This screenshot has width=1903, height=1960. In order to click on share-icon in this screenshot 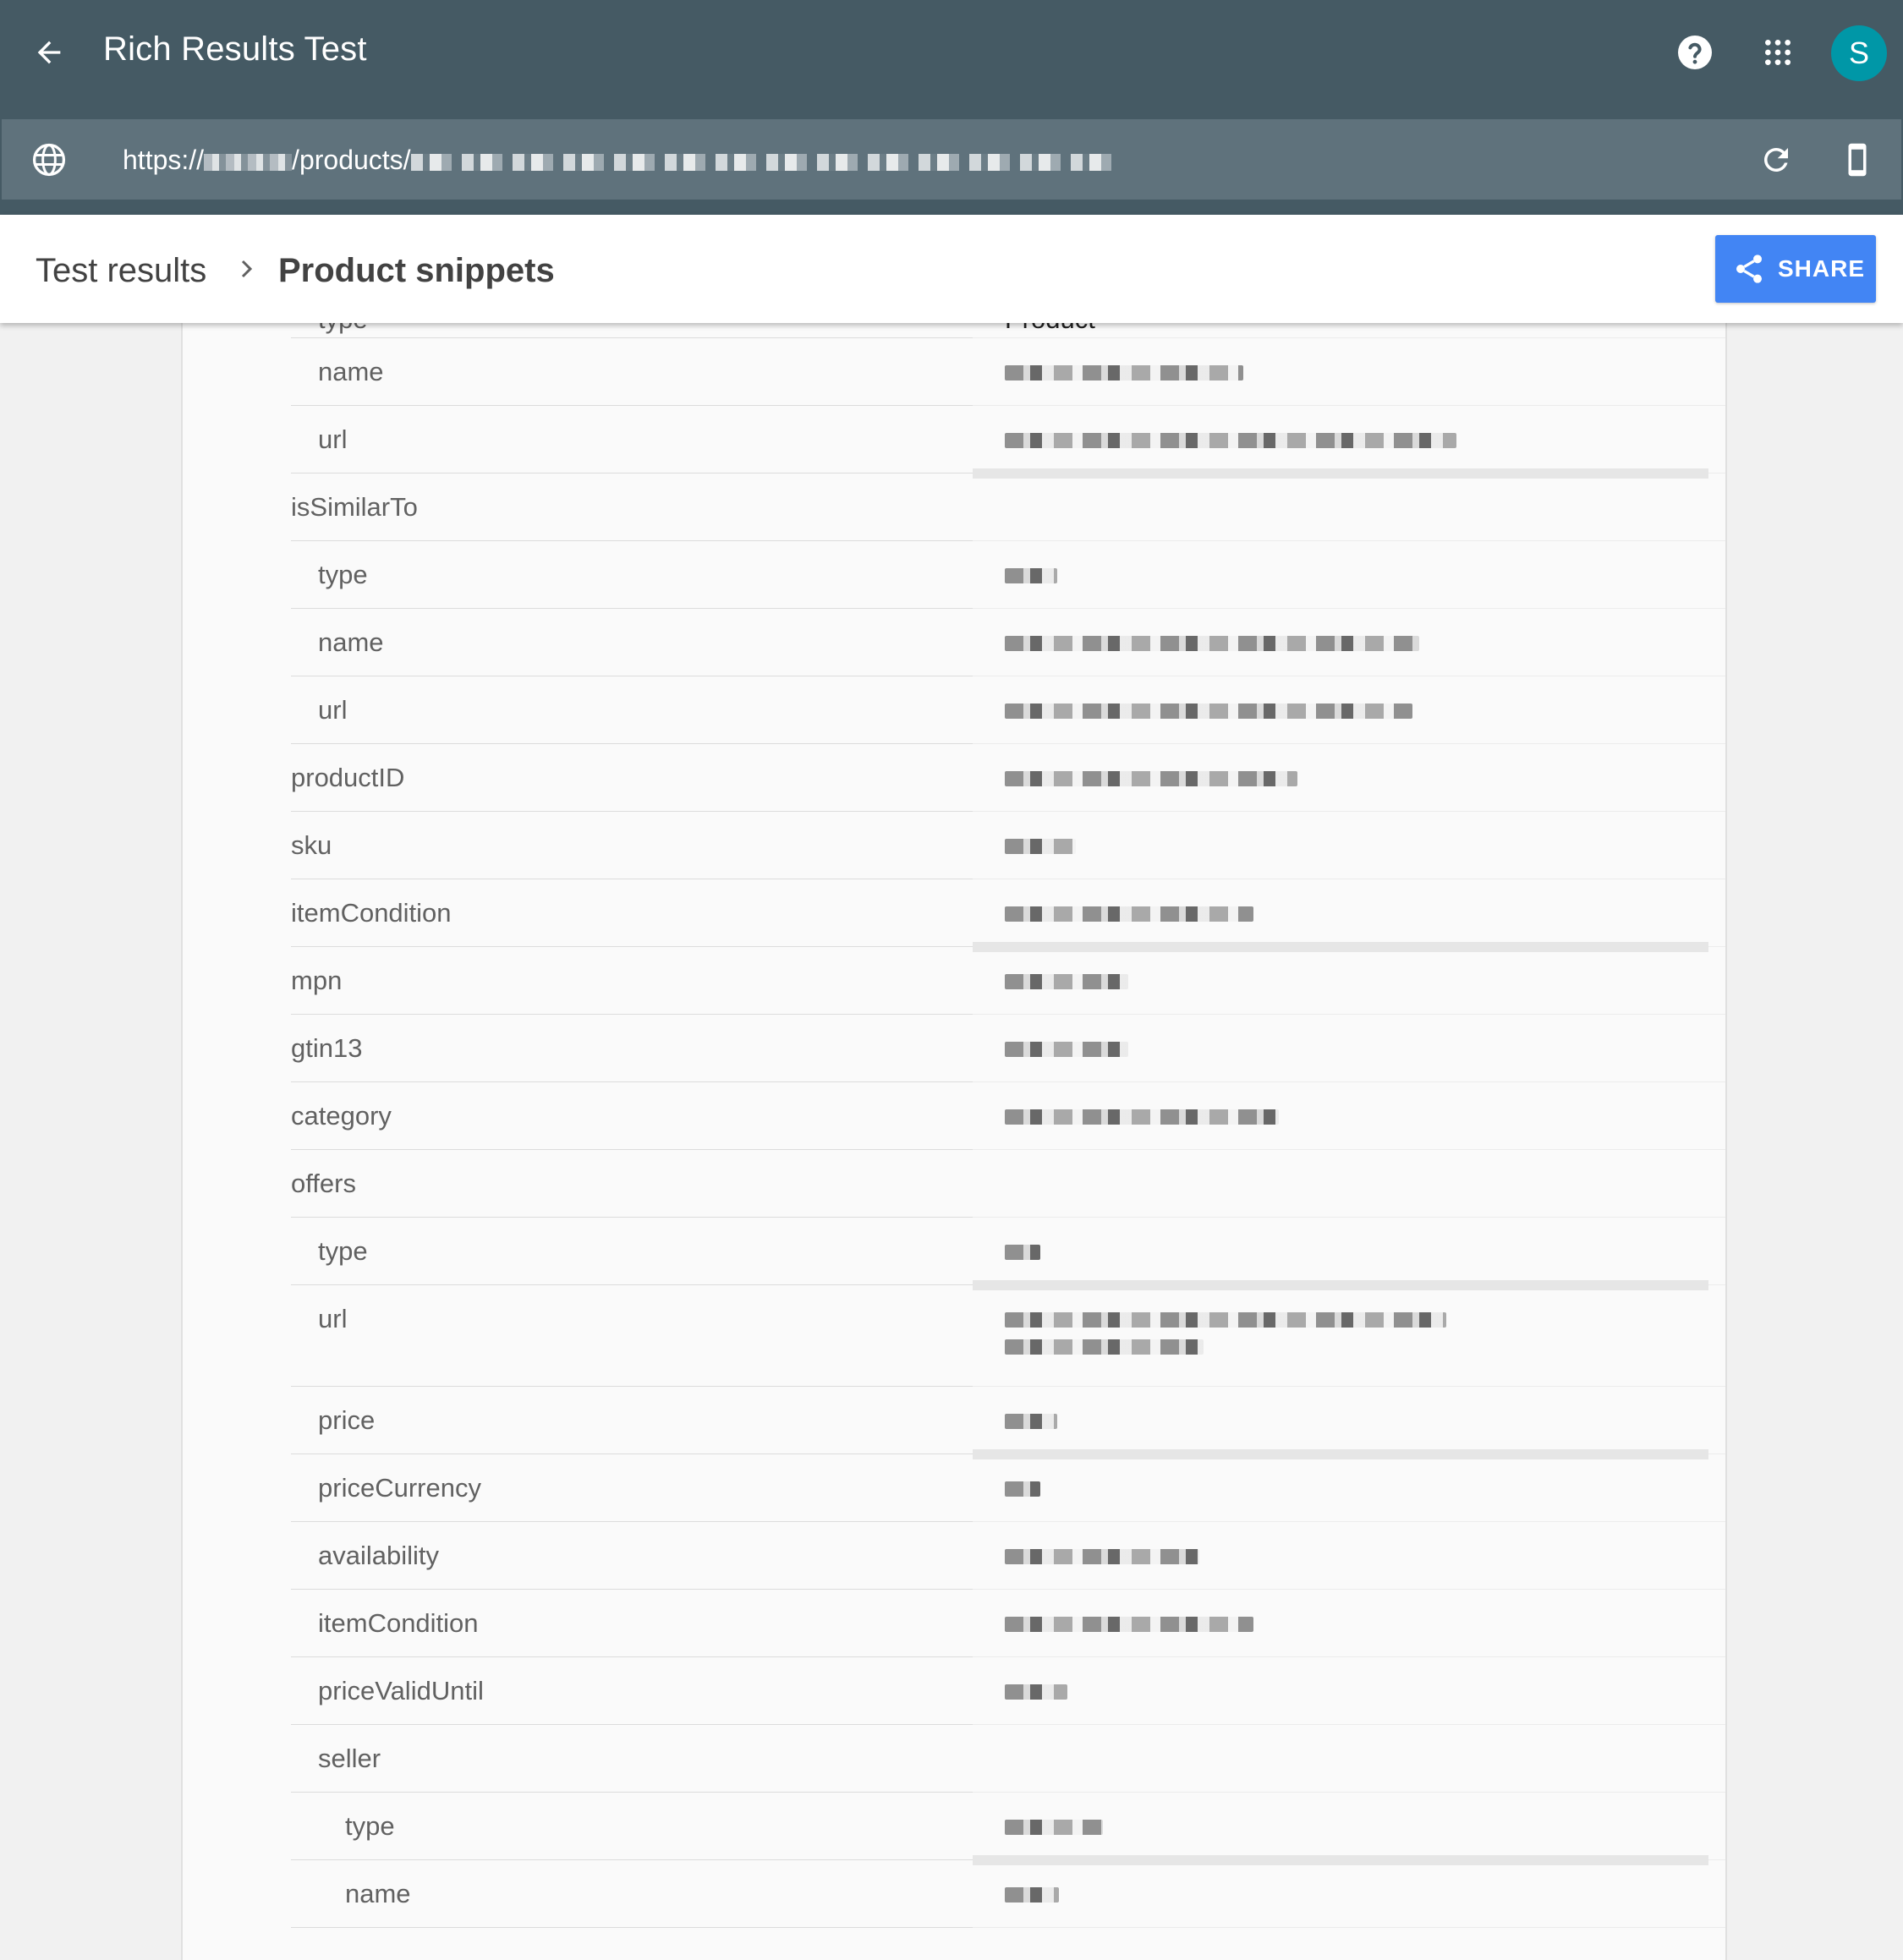, I will do `click(1749, 269)`.